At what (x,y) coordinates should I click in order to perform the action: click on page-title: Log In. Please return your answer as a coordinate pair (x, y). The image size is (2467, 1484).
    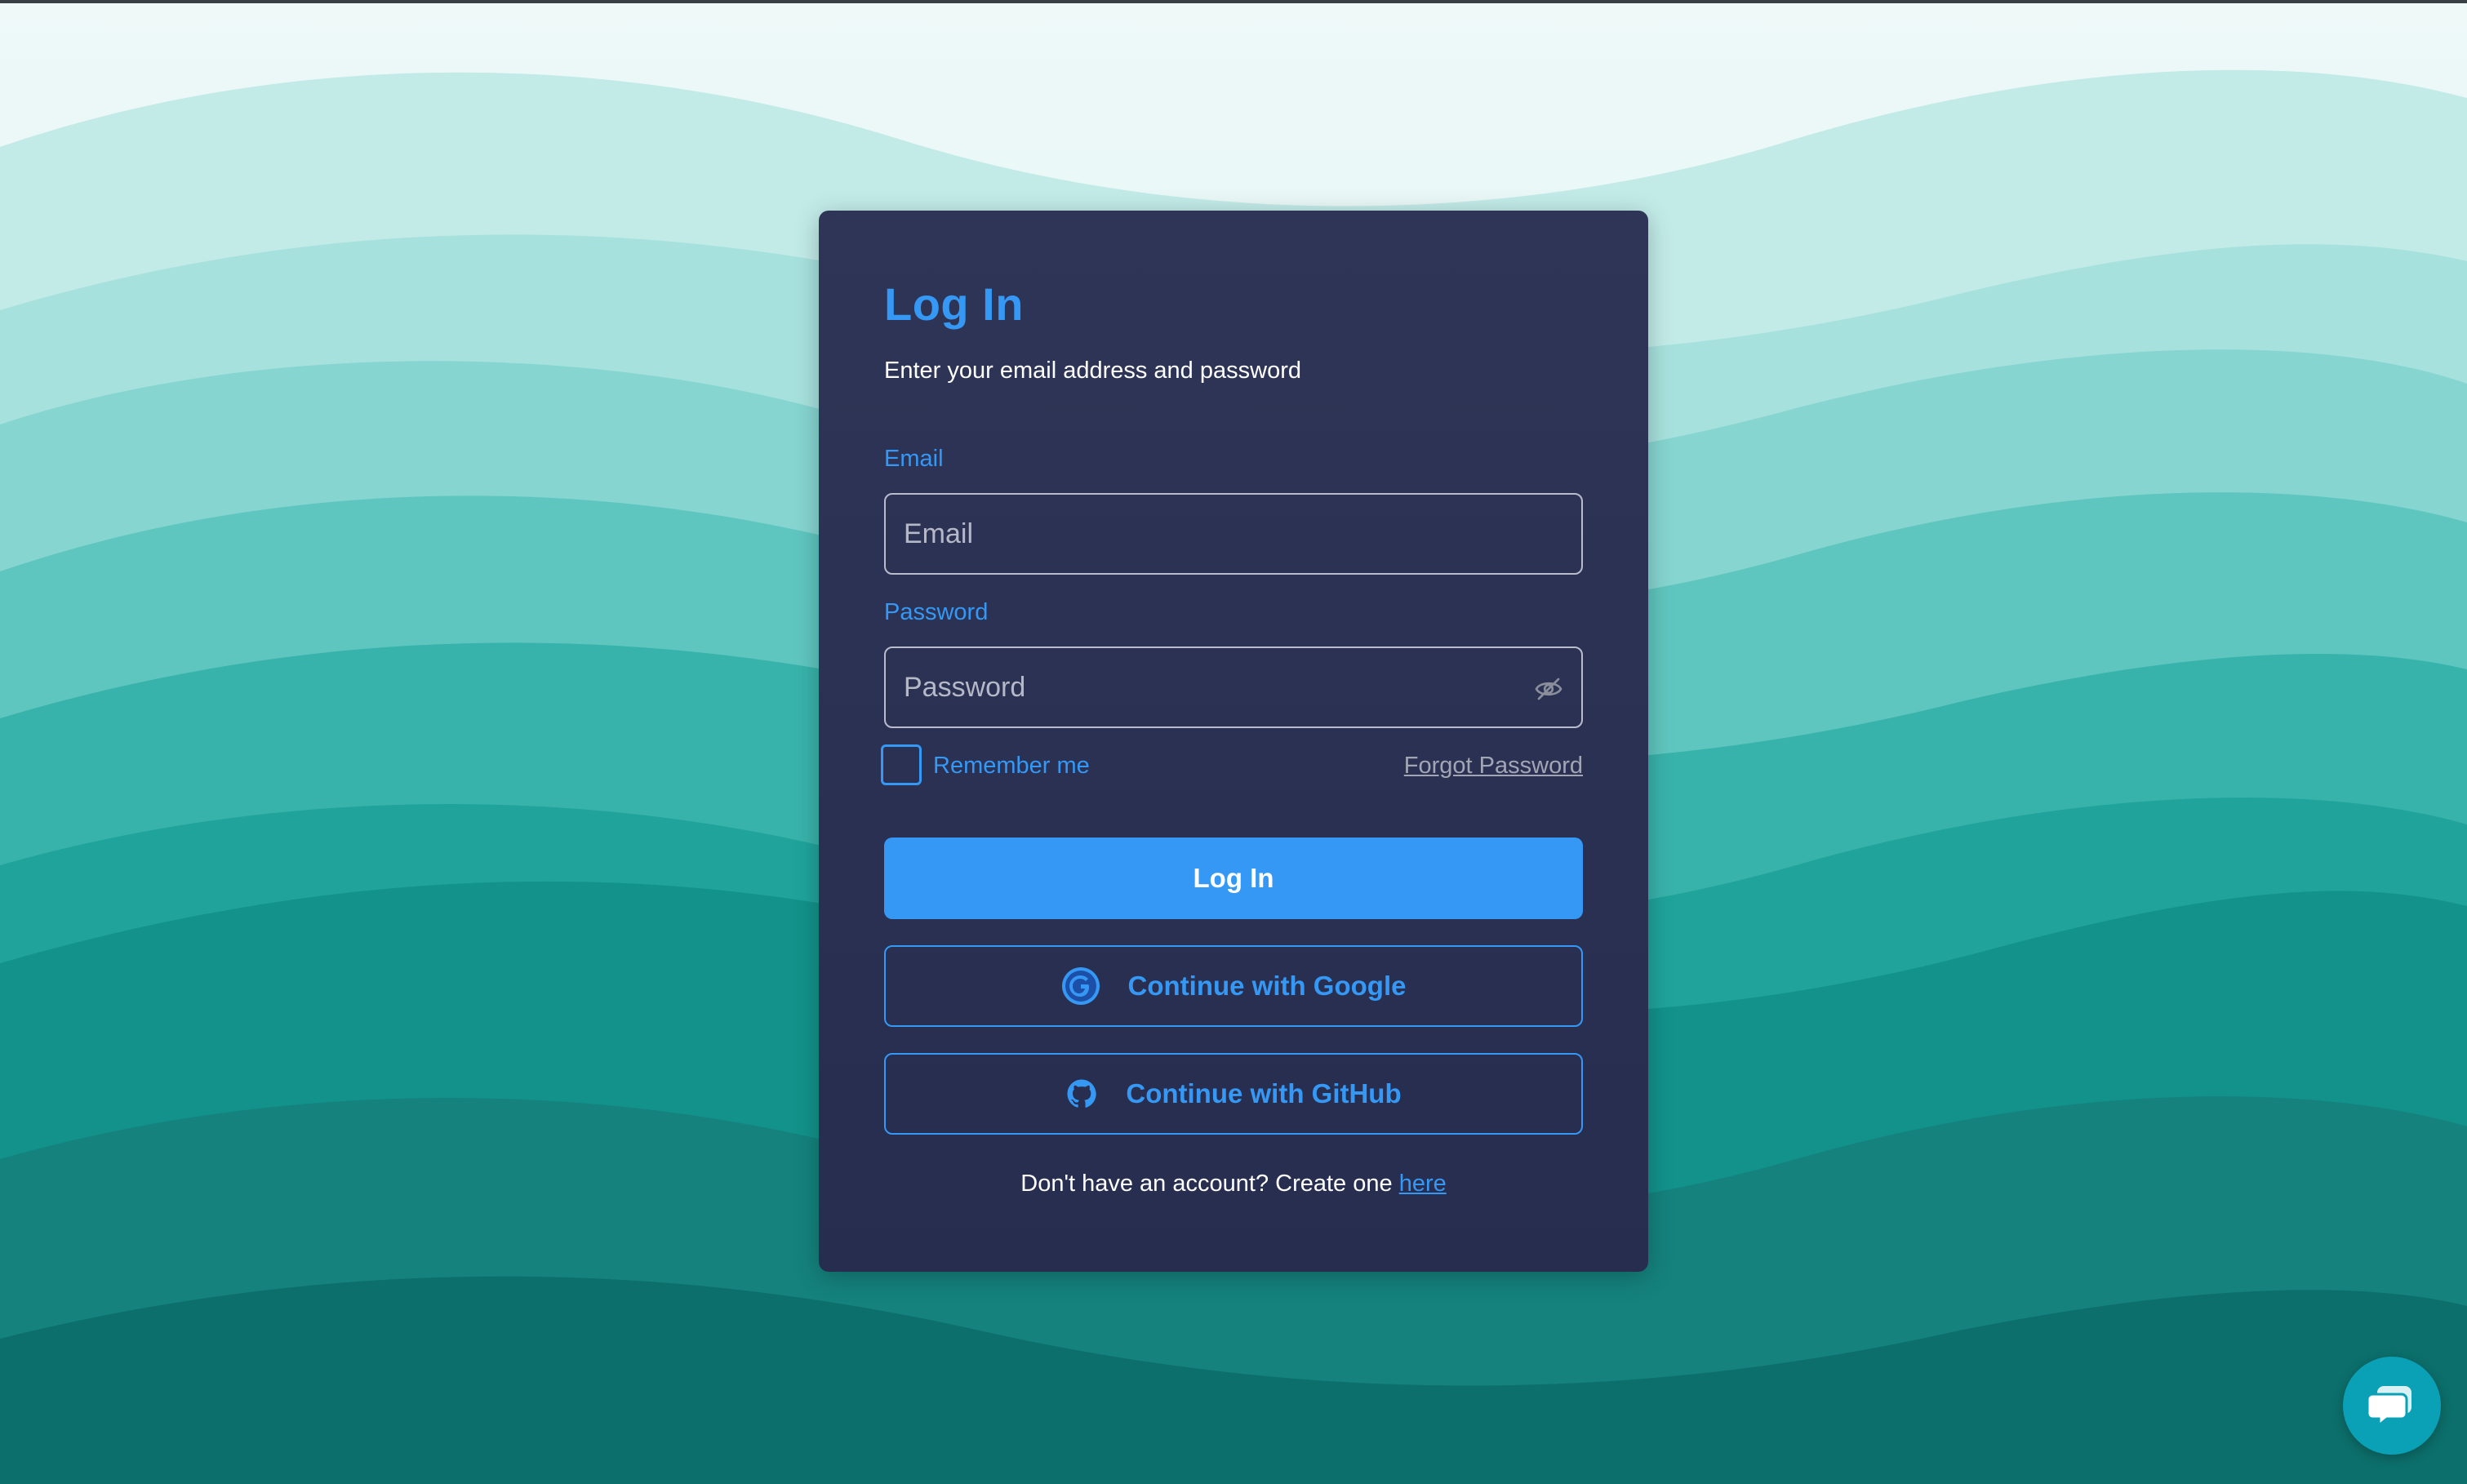
    Looking at the image, I should click on (954, 304).